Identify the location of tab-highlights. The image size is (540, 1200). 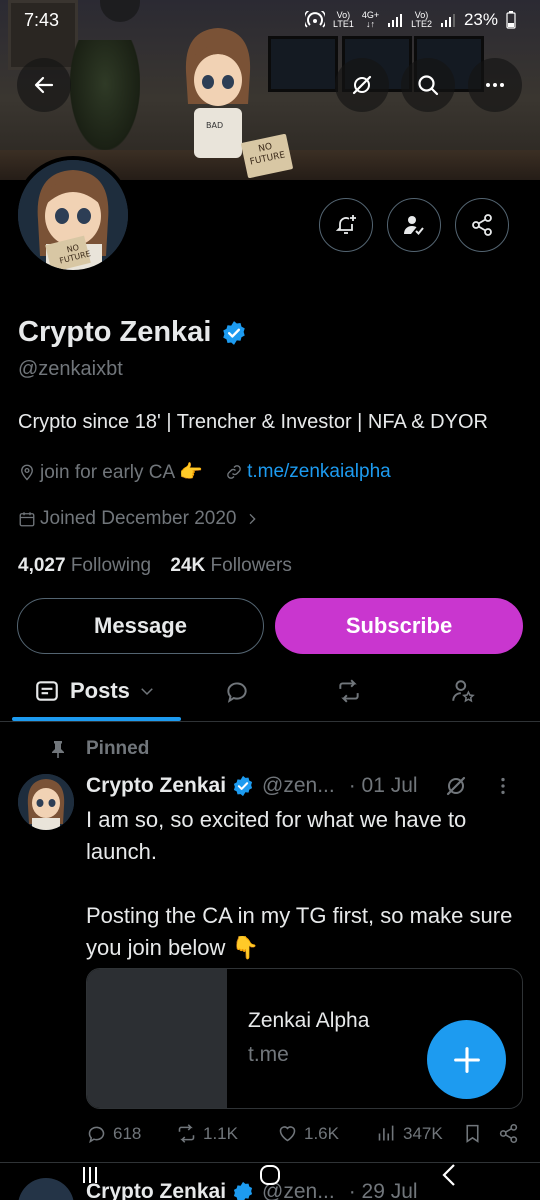
(463, 691).